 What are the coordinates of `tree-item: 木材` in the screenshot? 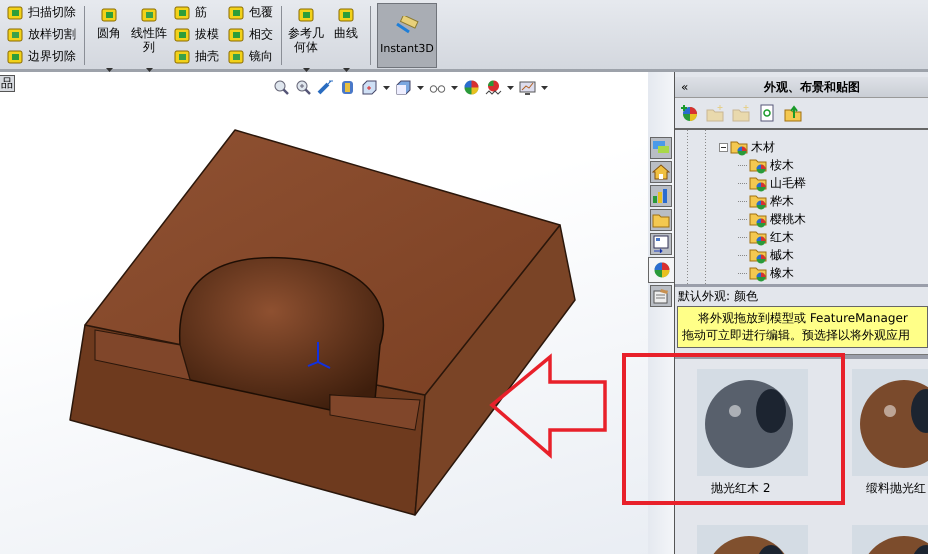 It's located at (763, 147).